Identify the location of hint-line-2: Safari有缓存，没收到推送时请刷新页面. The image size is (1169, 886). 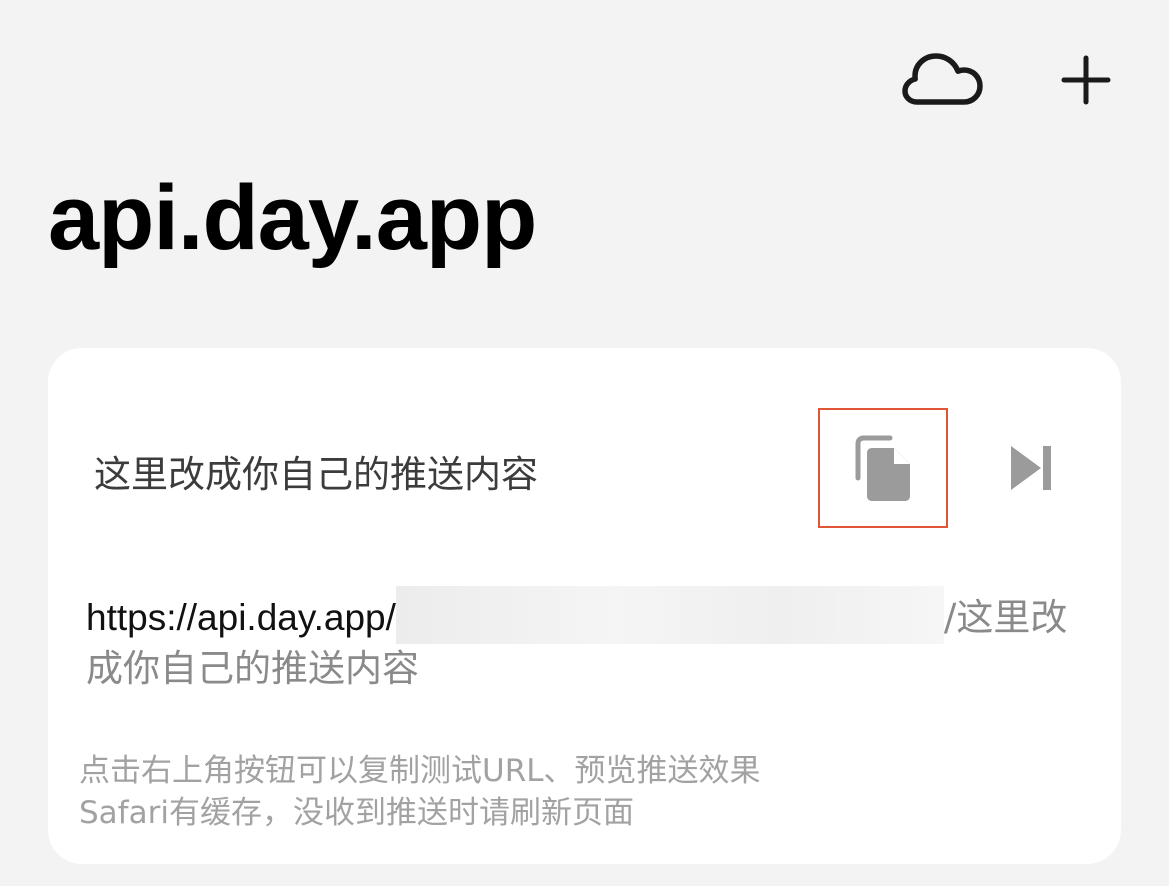
(356, 813).